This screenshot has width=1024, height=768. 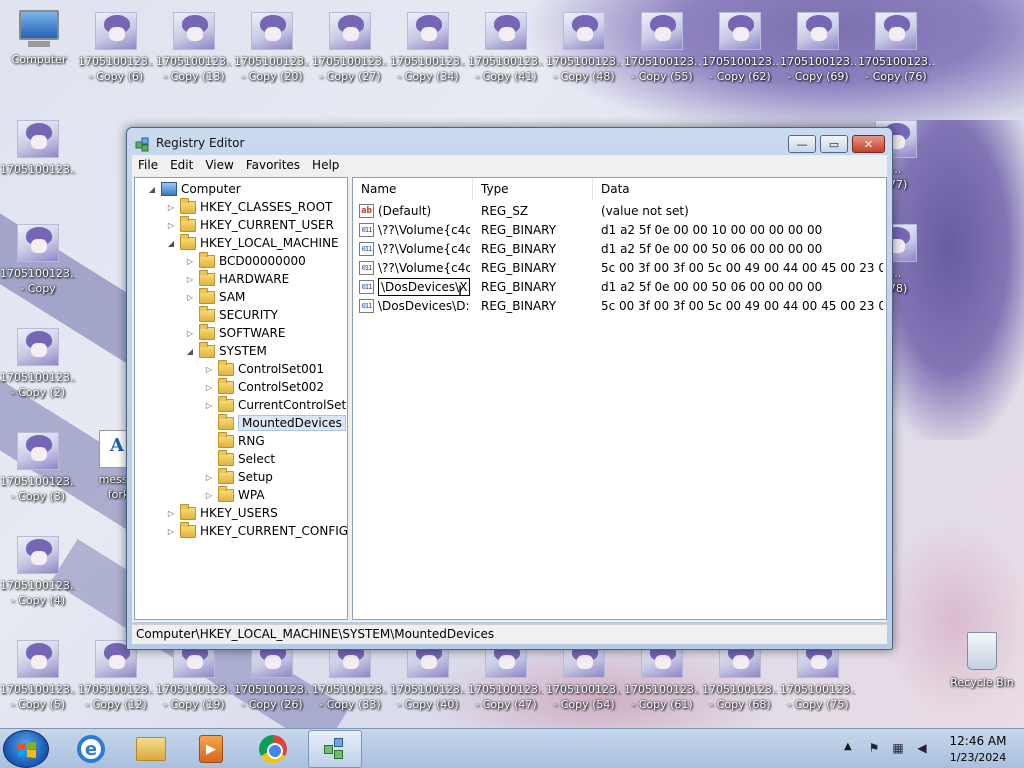 I want to click on tree-node: ▷ BCD00000000, so click(x=245, y=260).